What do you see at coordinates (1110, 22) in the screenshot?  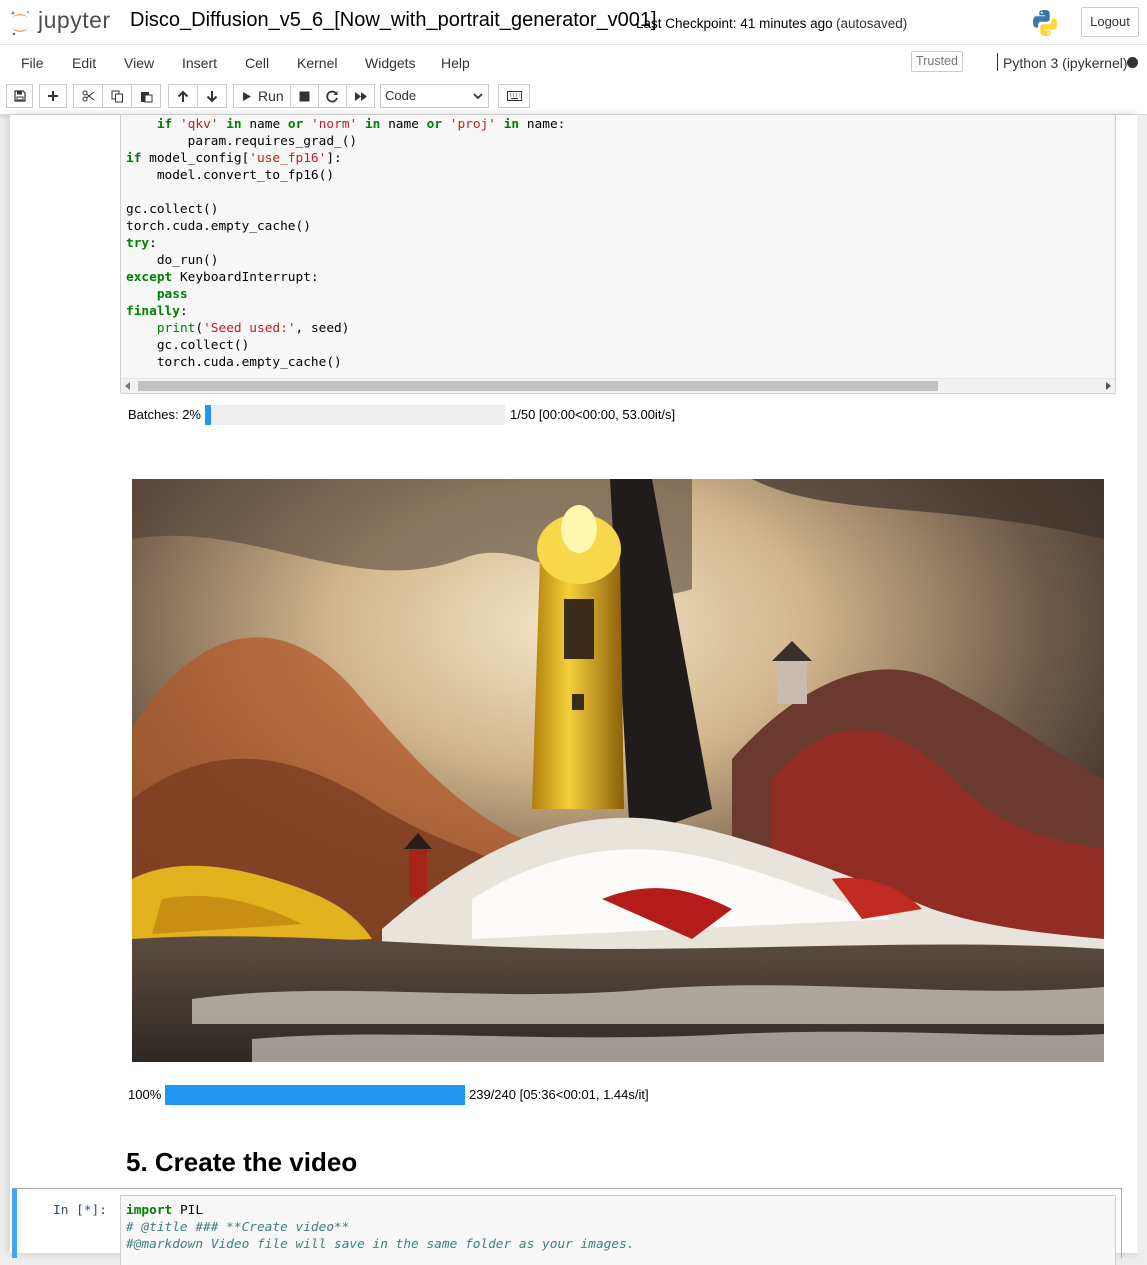 I see `logout-button: Logout` at bounding box center [1110, 22].